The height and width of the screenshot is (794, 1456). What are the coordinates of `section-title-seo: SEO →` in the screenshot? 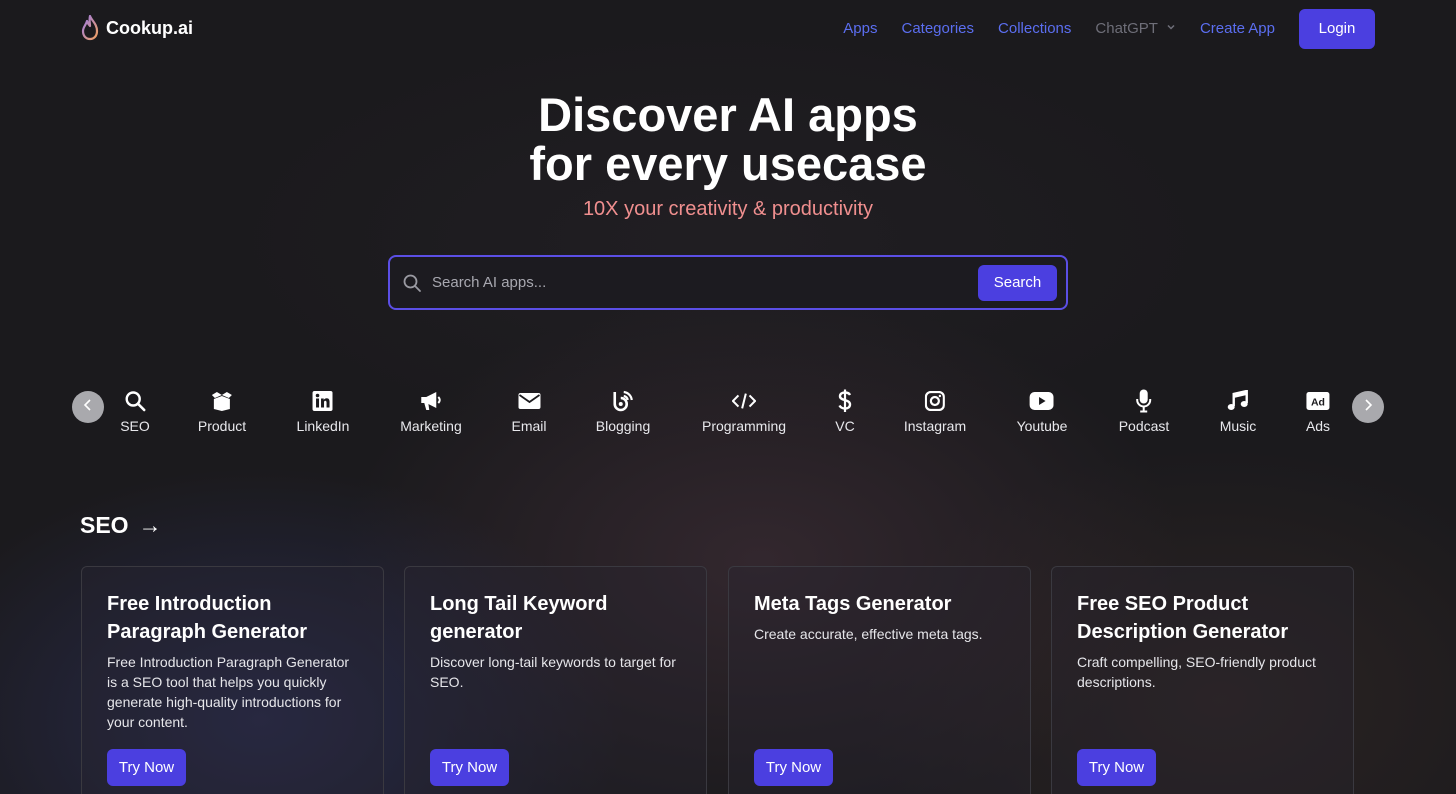 It's located at (121, 525).